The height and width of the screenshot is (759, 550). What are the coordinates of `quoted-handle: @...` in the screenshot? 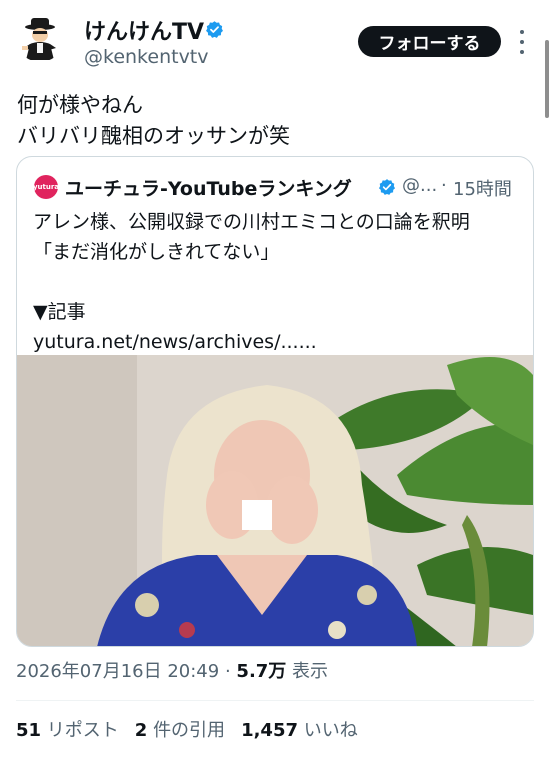 It's located at (420, 185).